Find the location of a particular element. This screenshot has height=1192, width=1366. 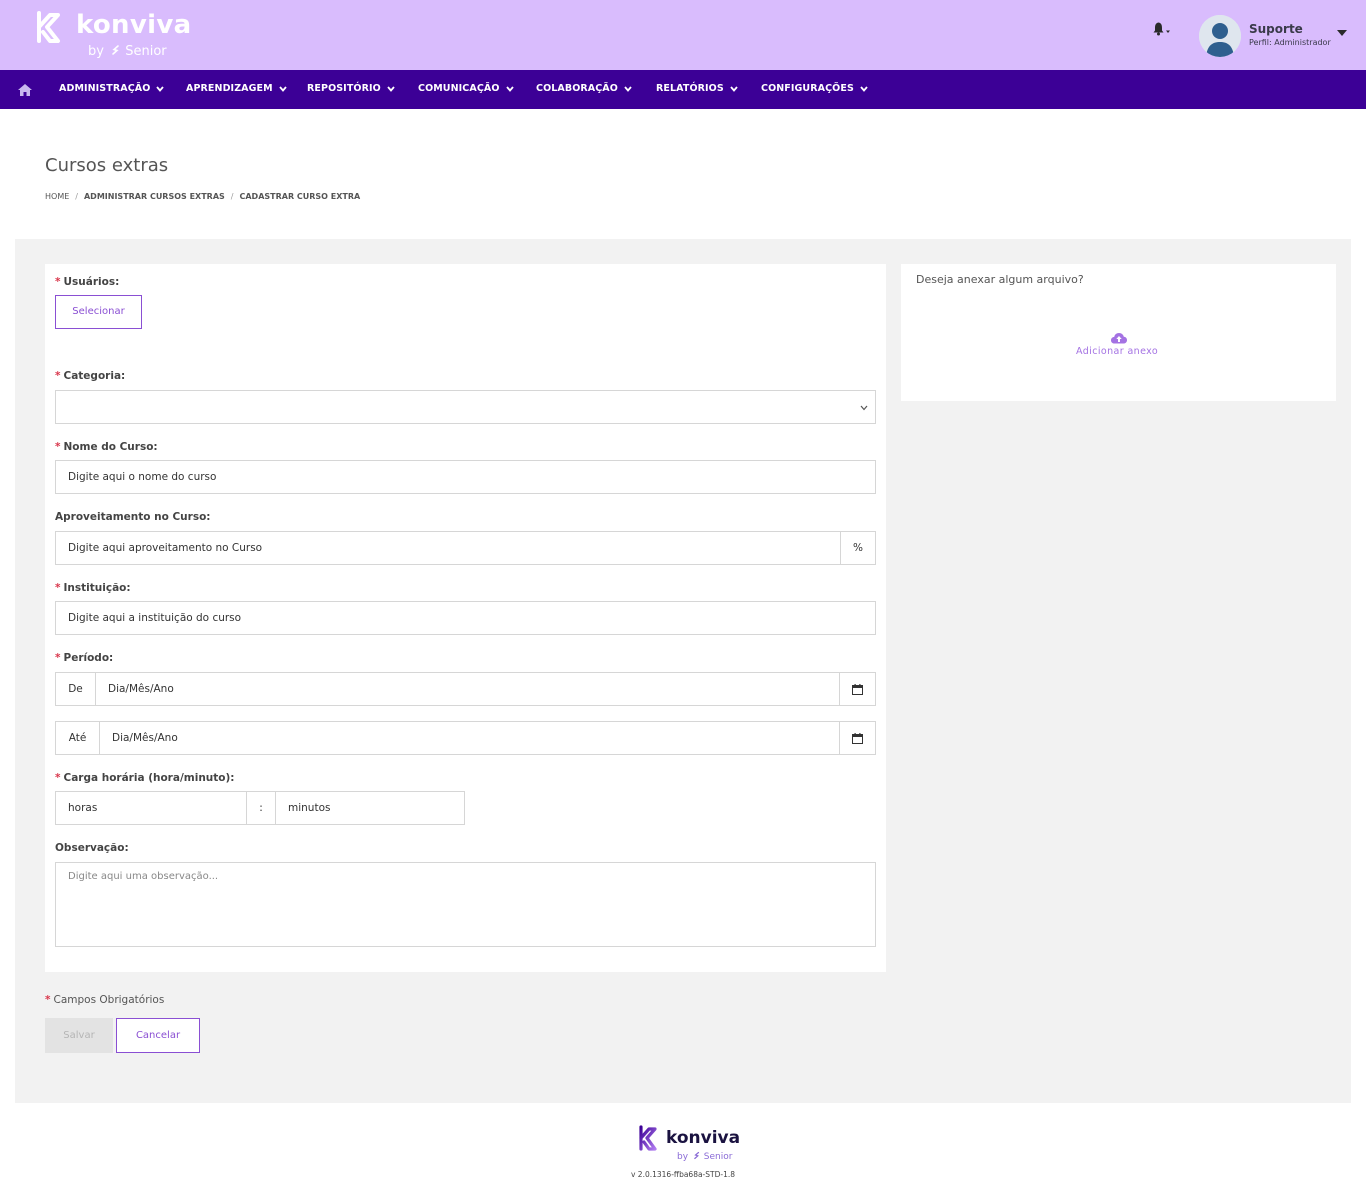

observacao-label: Observação: is located at coordinates (92, 848).